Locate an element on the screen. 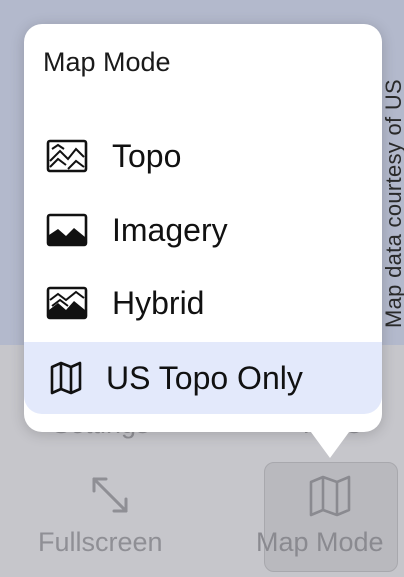 The image size is (404, 577). map-mode-option-topo: Topo is located at coordinates (203, 156).